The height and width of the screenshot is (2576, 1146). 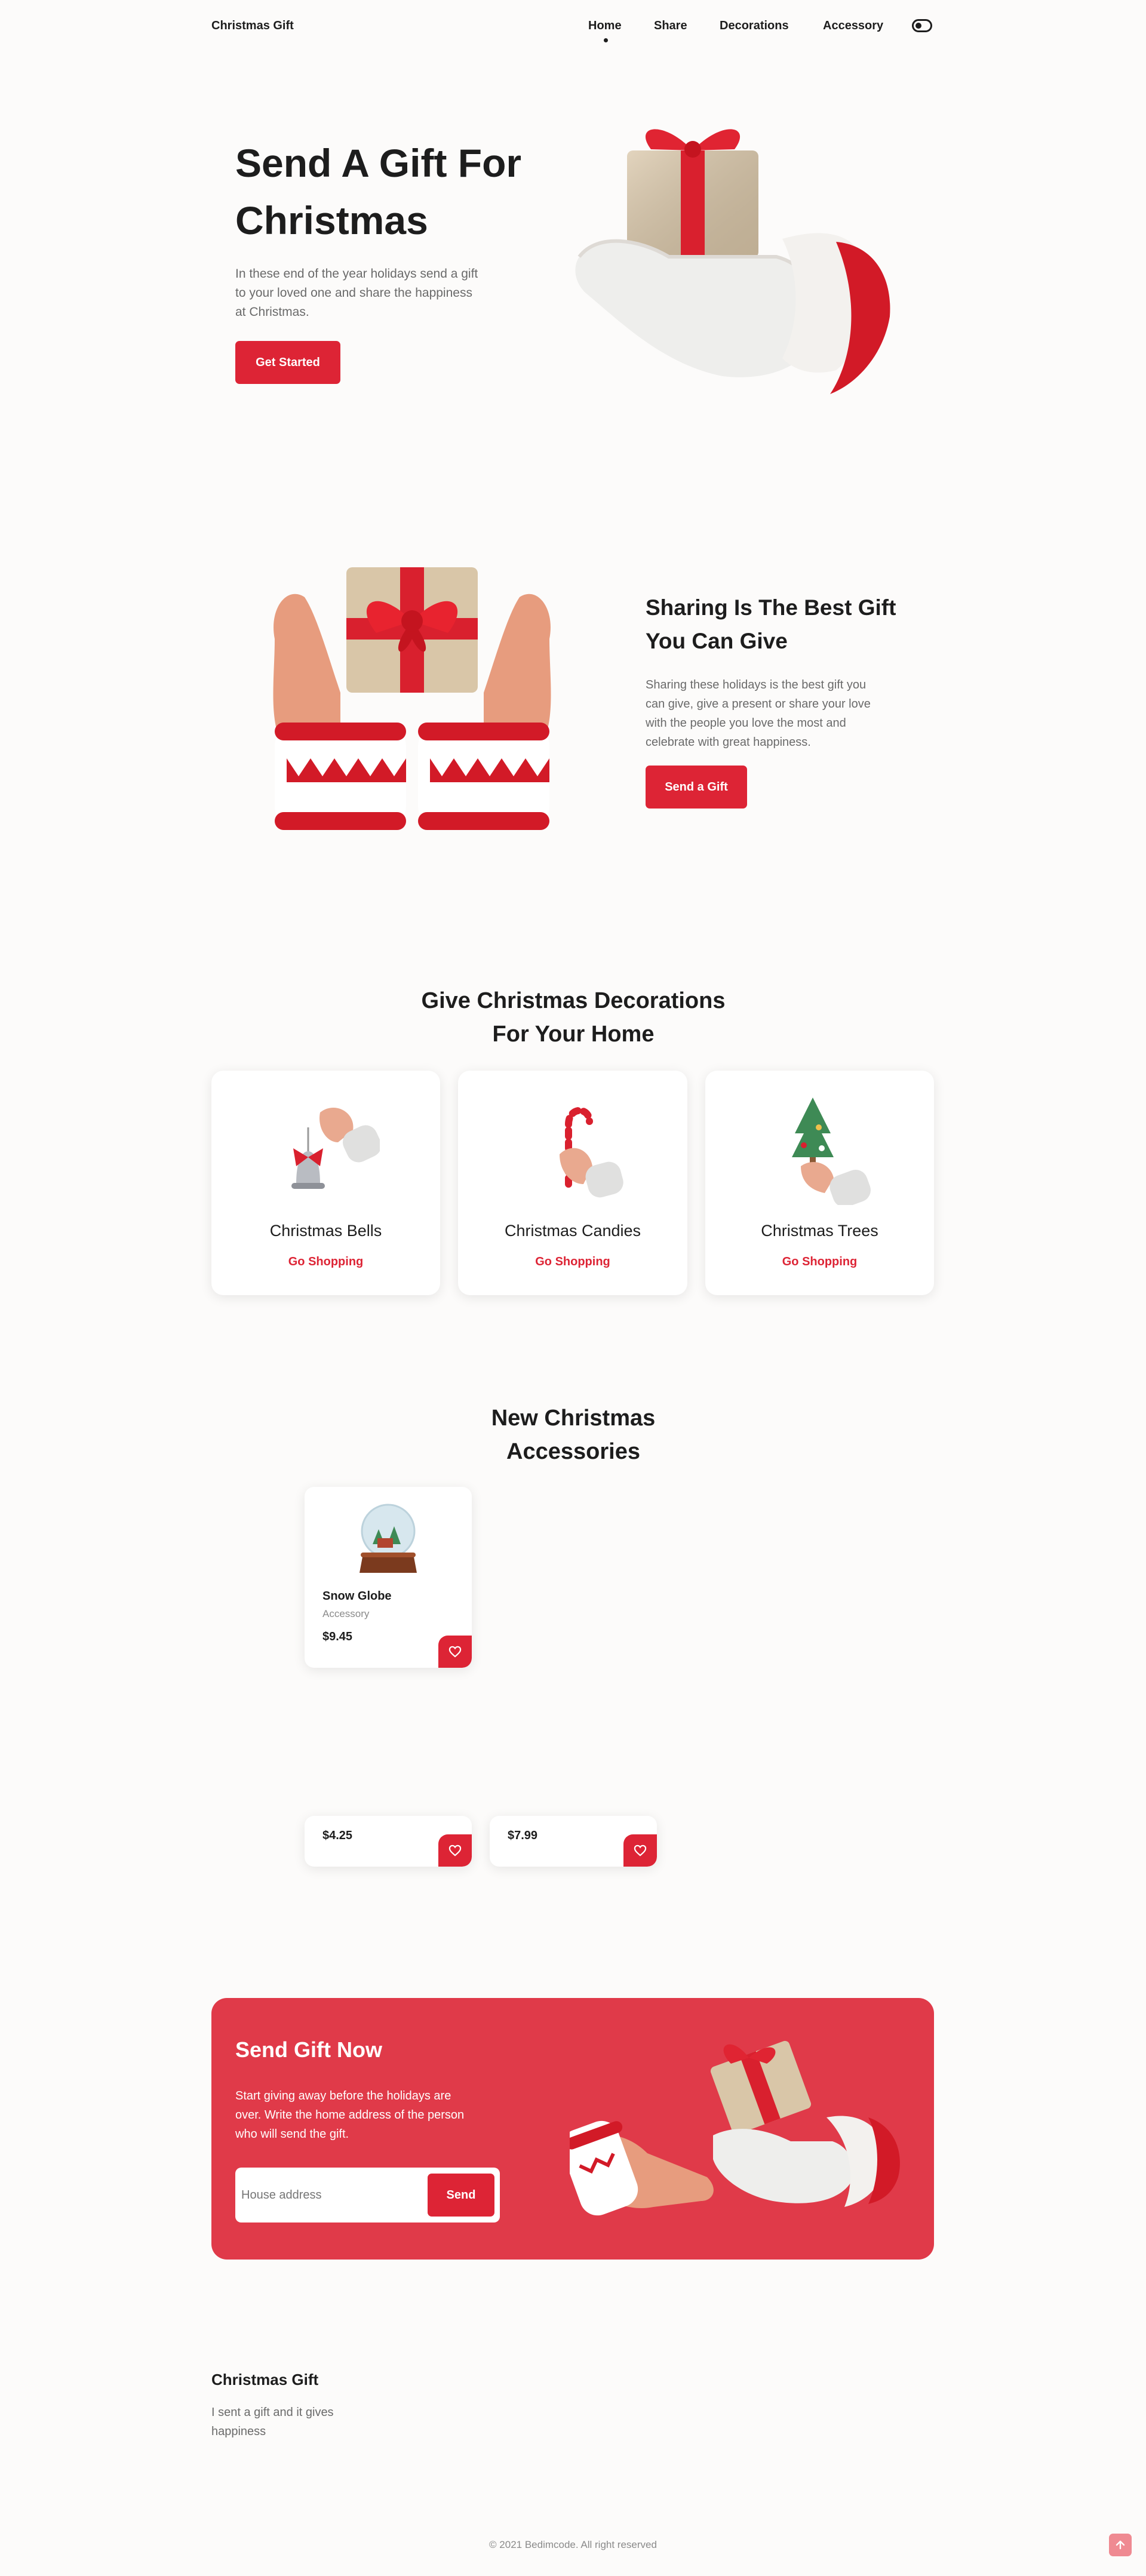 What do you see at coordinates (591, 1152) in the screenshot?
I see `candy-cane-hand-icon` at bounding box center [591, 1152].